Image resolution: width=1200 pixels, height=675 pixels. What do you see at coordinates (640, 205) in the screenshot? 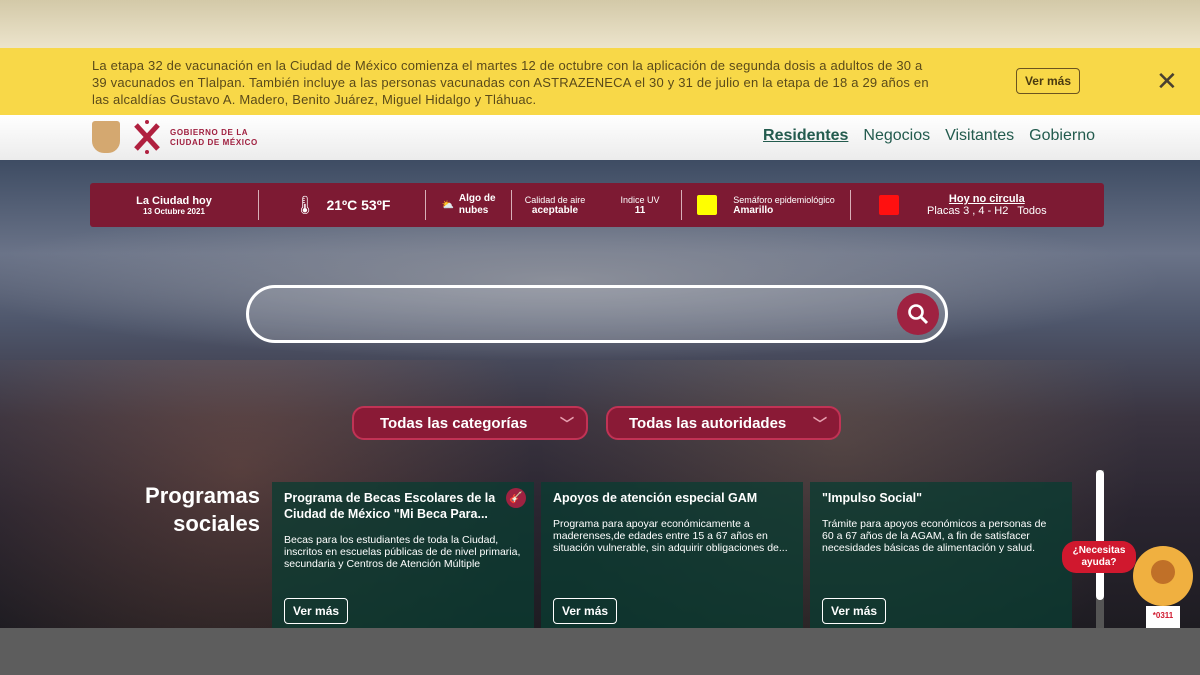
I see `uv-index: Indice UV 11` at bounding box center [640, 205].